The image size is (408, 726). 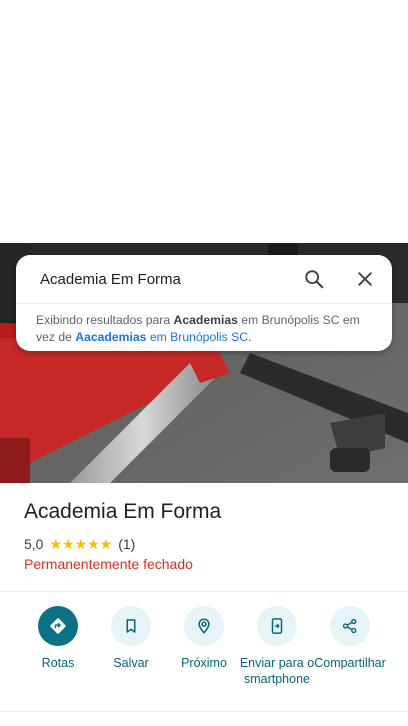 I want to click on notice-alt-term: Aacademias, so click(x=111, y=337).